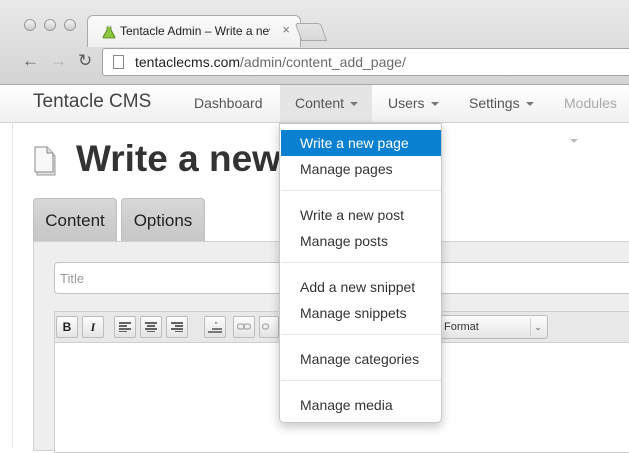 This screenshot has width=629, height=453. Describe the element at coordinates (92, 102) in the screenshot. I see `brand-logo: Tentacle CMS` at that location.